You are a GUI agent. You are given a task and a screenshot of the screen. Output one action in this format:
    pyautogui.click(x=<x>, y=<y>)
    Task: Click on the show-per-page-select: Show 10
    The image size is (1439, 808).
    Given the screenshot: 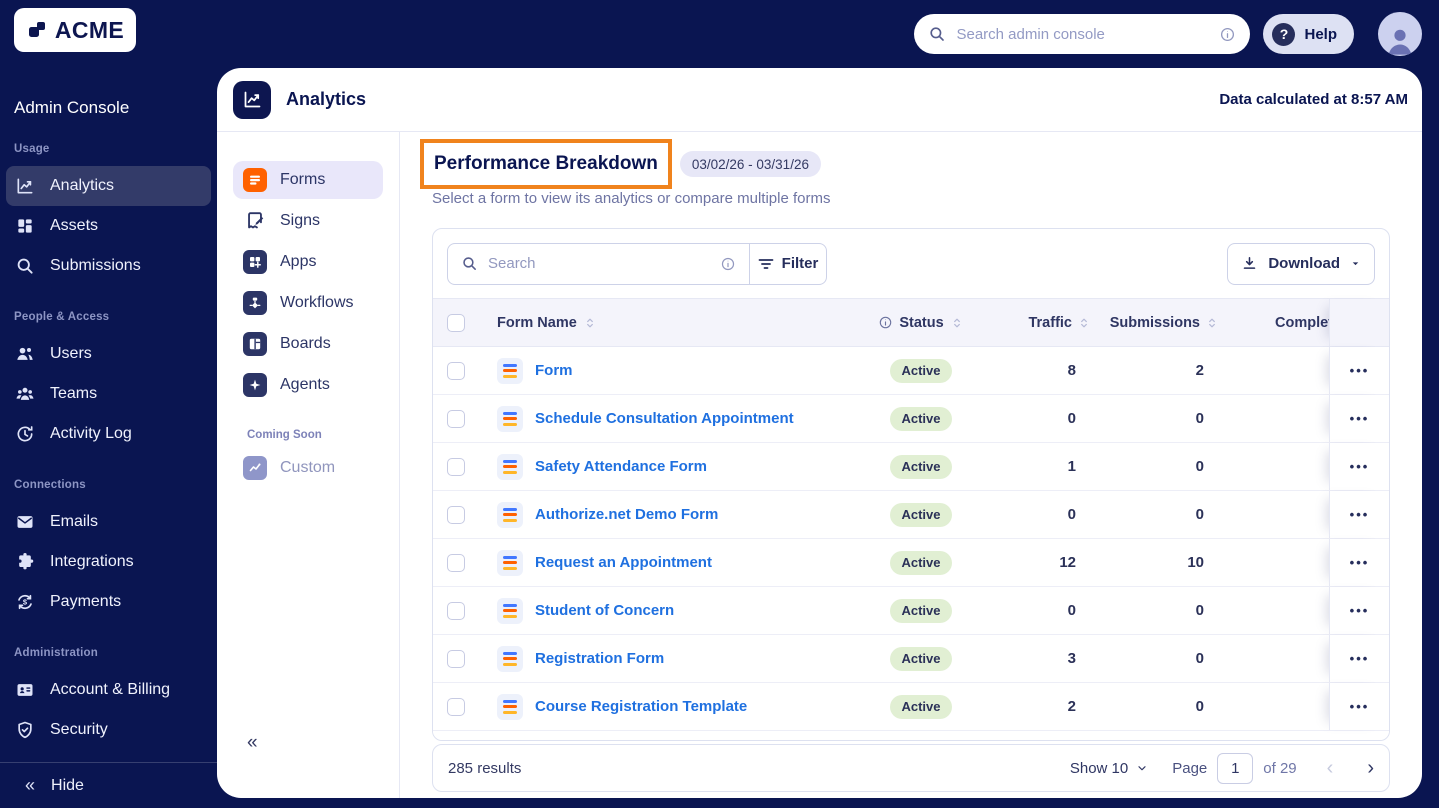 What is the action you would take?
    pyautogui.click(x=1109, y=768)
    